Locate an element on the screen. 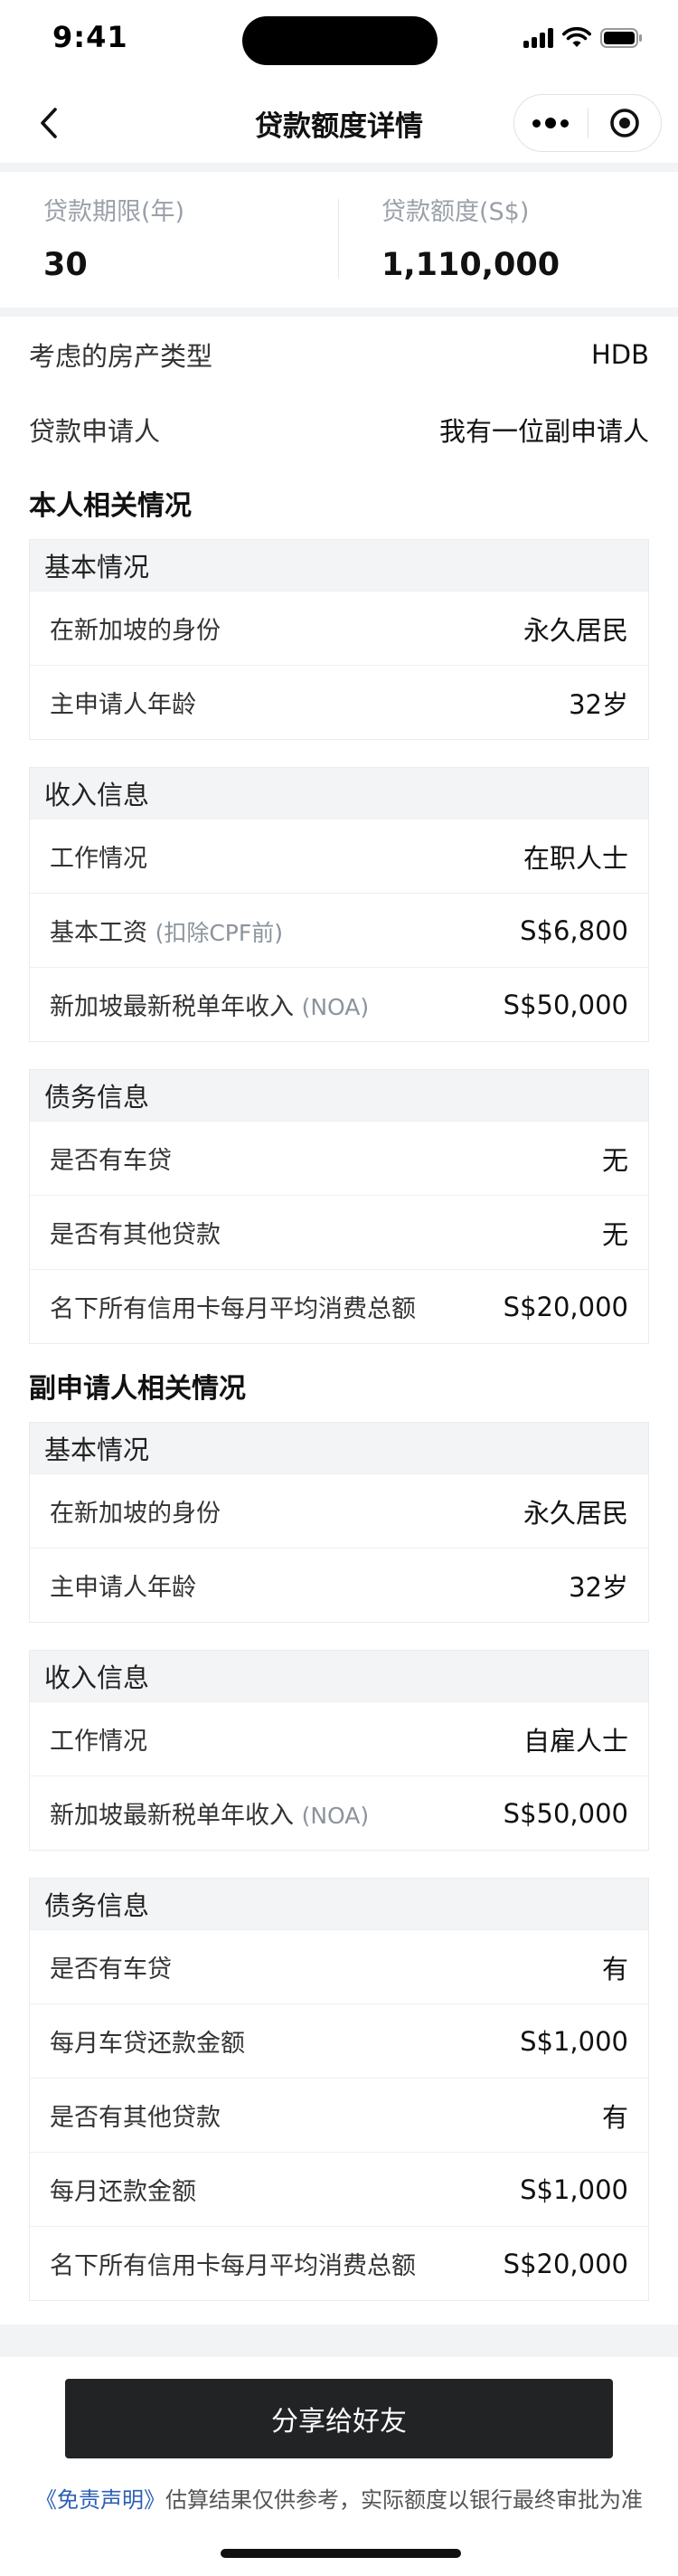  disclaimer-link: 《免责声明》 is located at coordinates (100, 2500).